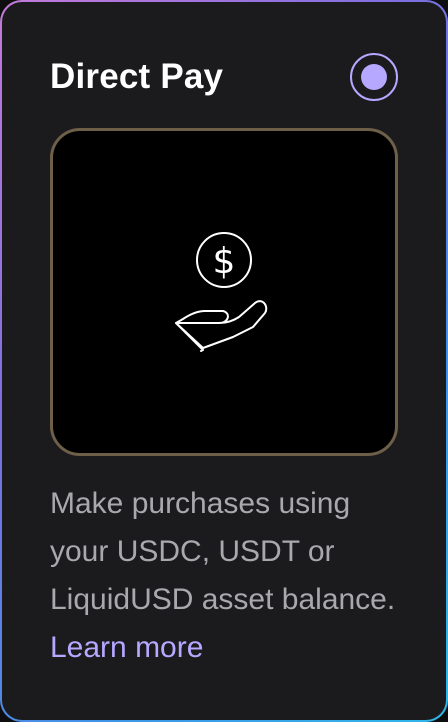  What do you see at coordinates (224, 261) in the screenshot?
I see `dollar-symbol: $` at bounding box center [224, 261].